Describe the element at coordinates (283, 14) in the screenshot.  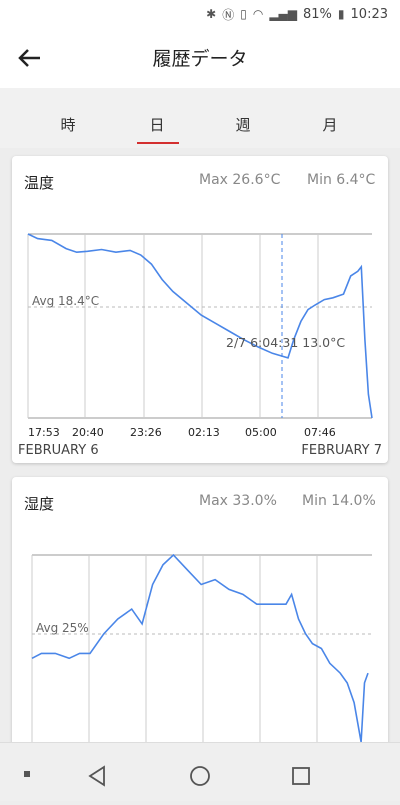
I see `signal-icon: ▂▄▆` at that location.